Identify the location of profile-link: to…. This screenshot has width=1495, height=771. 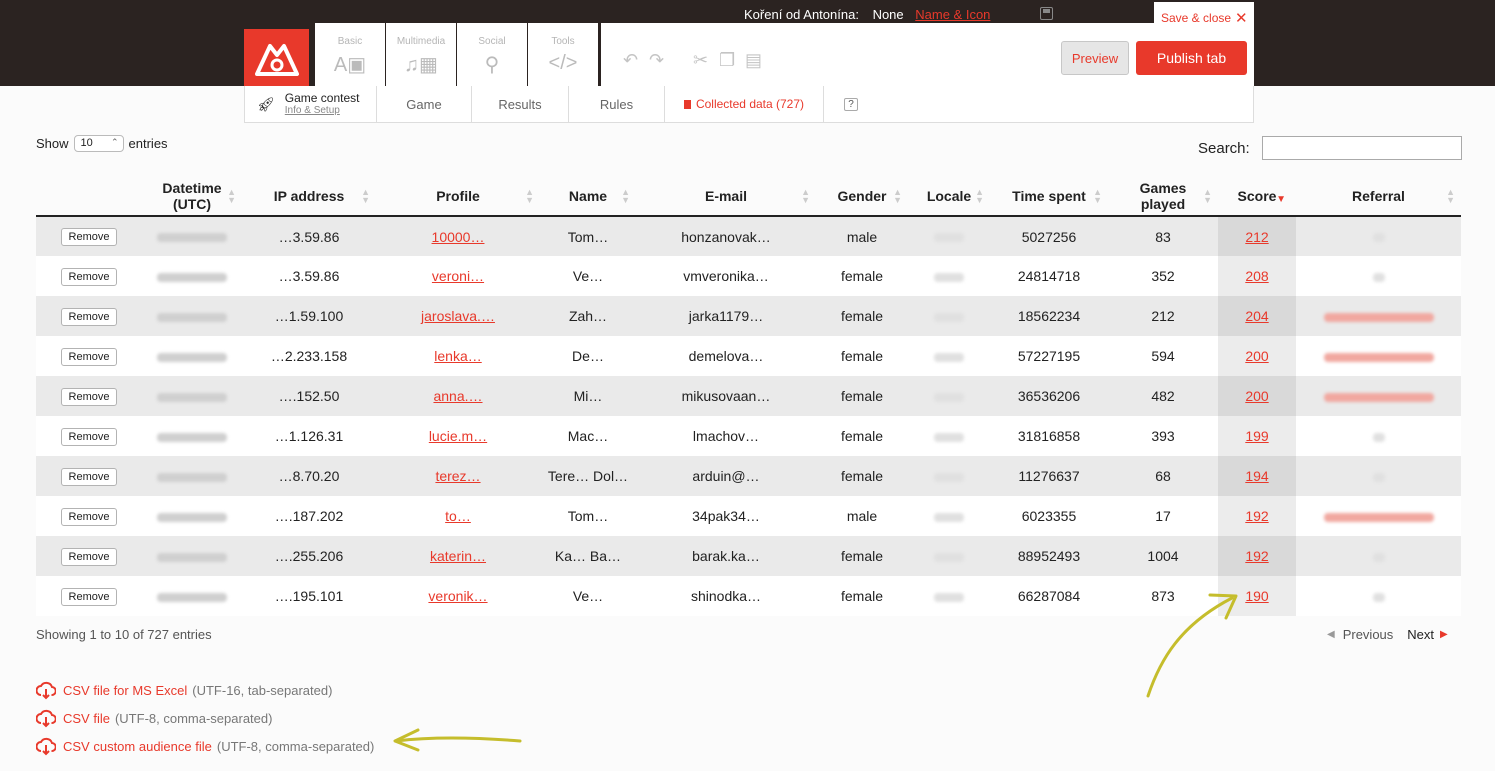
(458, 516).